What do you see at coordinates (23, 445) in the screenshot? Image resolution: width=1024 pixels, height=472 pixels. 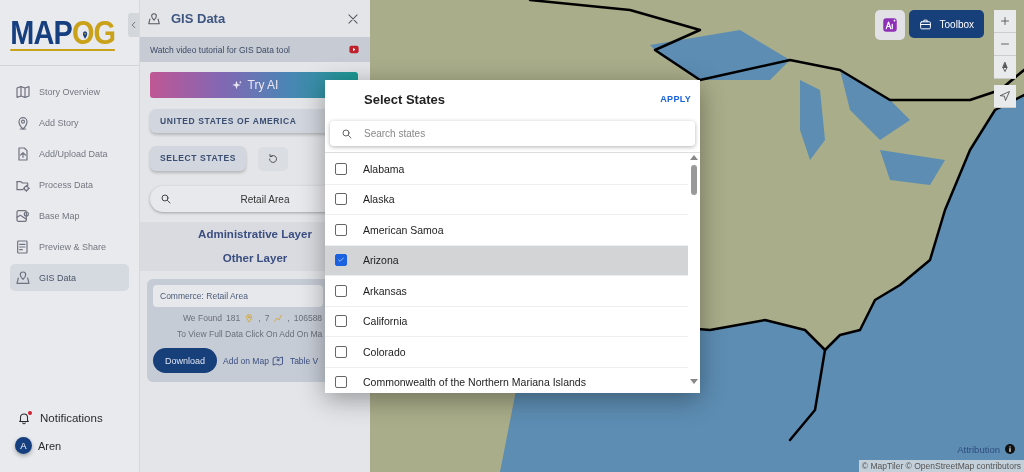 I see `user-avatar: A` at bounding box center [23, 445].